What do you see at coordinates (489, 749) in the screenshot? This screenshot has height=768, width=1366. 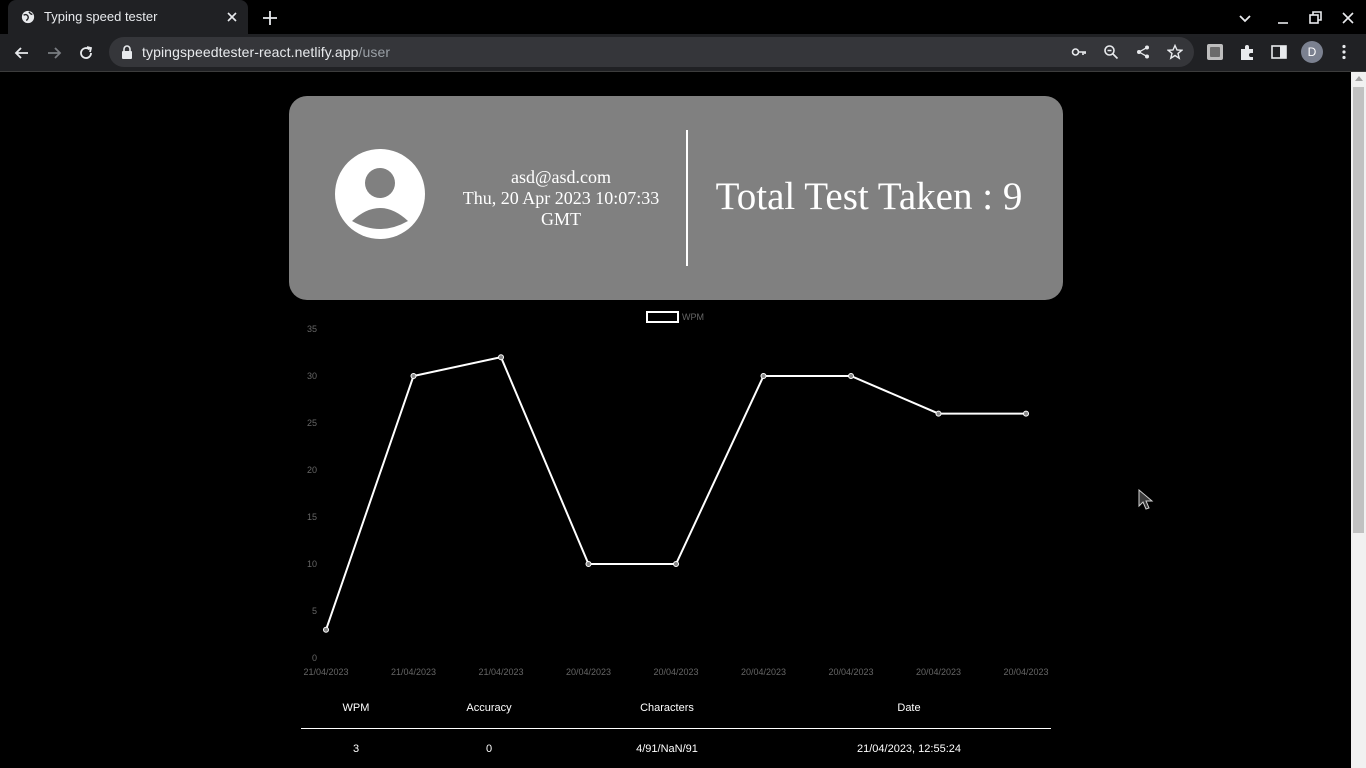 I see `cell-accuracy: 0` at bounding box center [489, 749].